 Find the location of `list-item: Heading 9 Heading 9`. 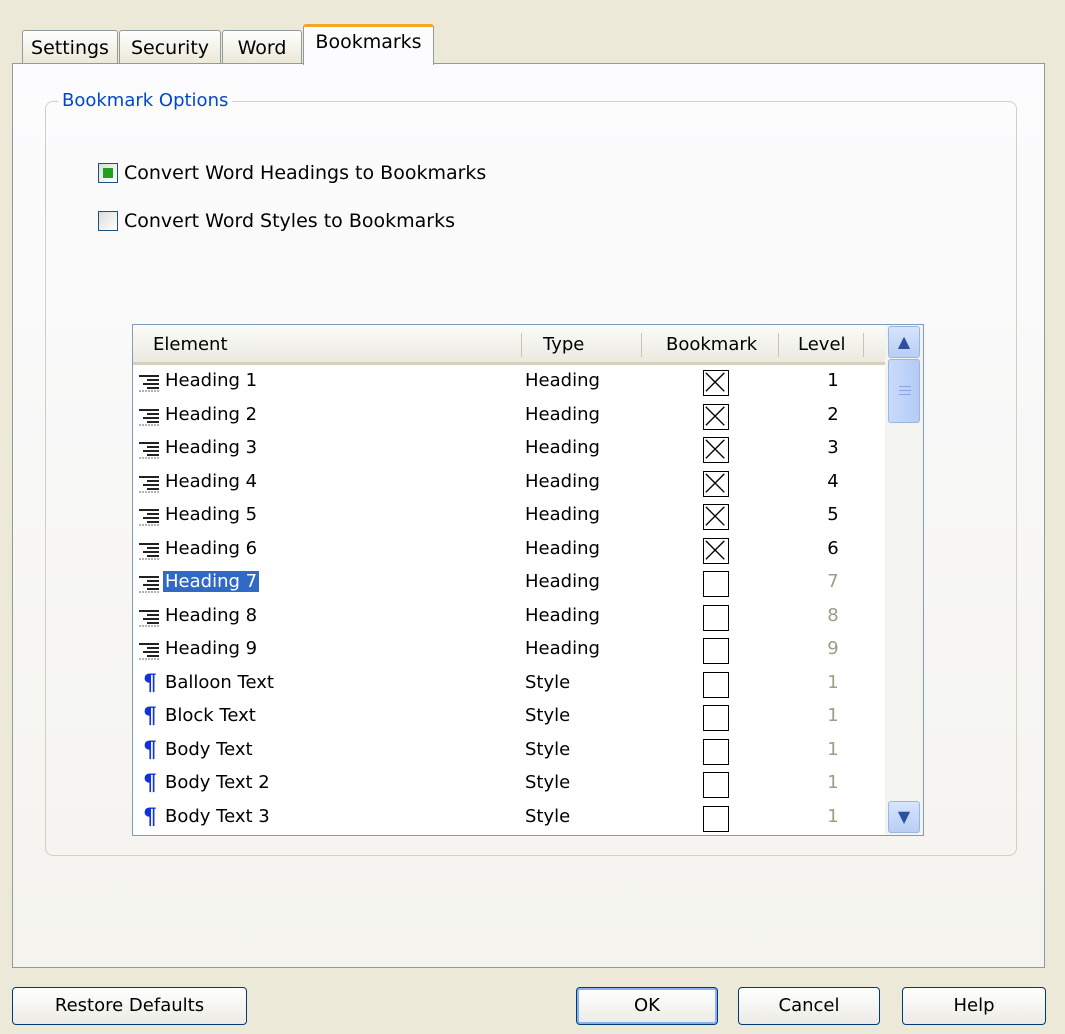

list-item: Heading 9 Heading 9 is located at coordinates (509, 650).